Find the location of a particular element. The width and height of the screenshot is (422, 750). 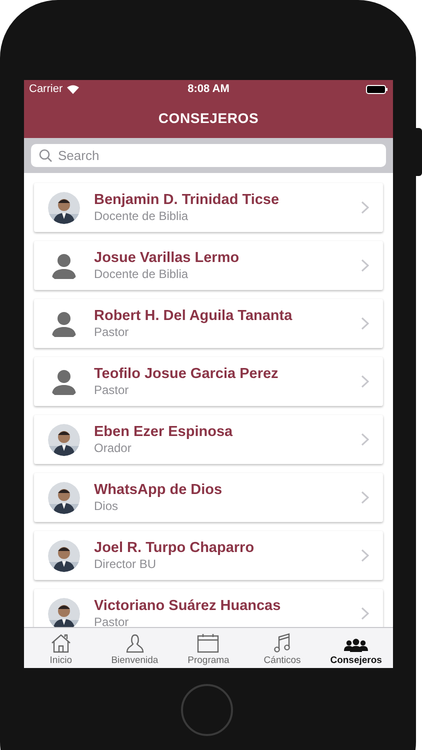

counselor-name: Teofilo Josue Garcia Perez is located at coordinates (187, 374).